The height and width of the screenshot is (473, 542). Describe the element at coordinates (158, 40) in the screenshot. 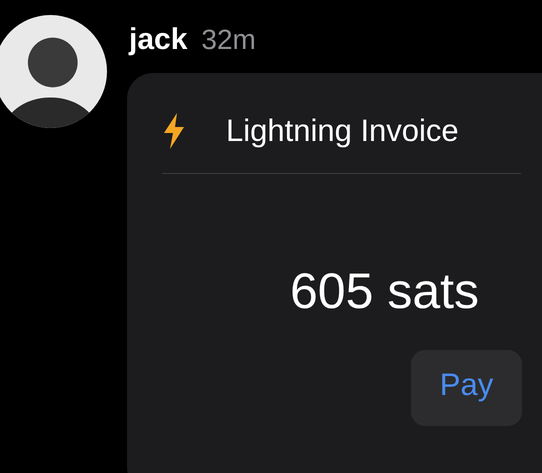

I see `author-name: jack` at that location.